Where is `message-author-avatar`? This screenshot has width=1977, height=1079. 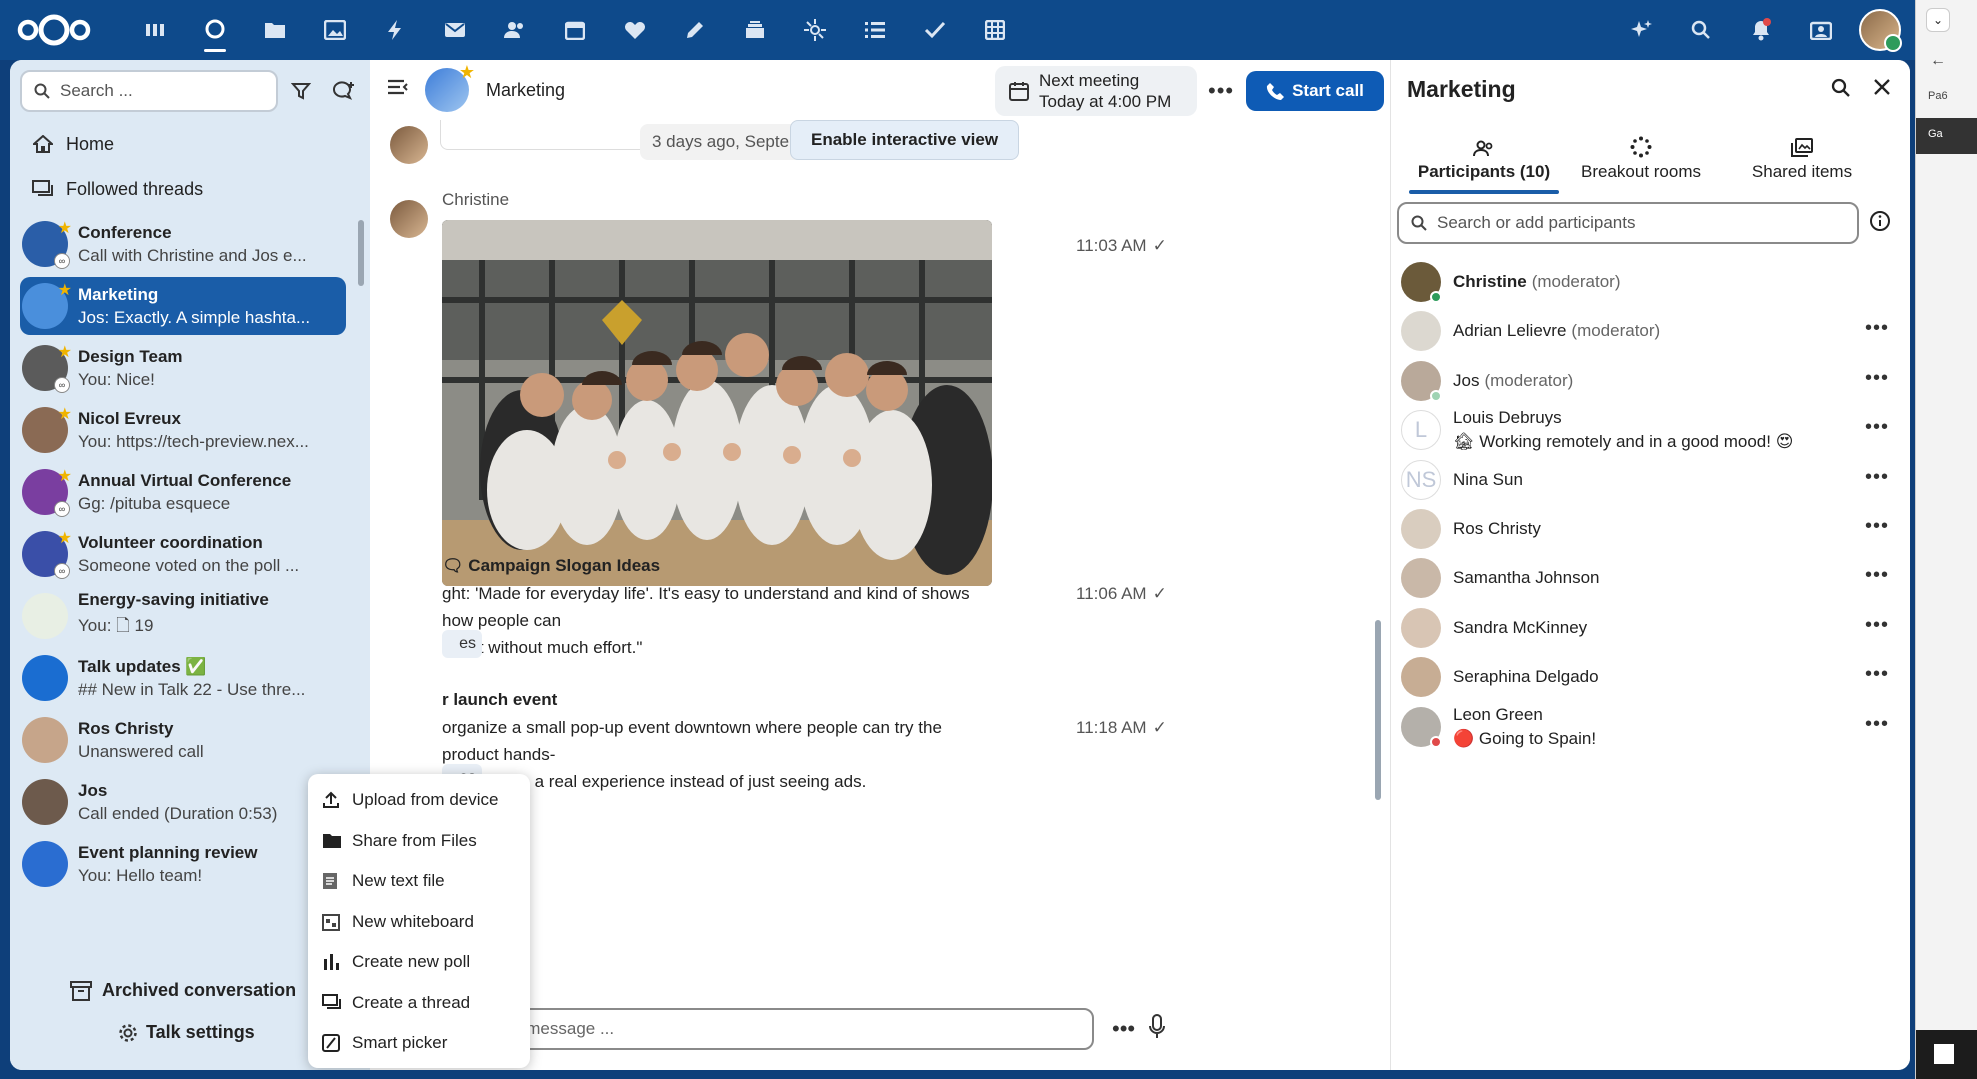 message-author-avatar is located at coordinates (409, 145).